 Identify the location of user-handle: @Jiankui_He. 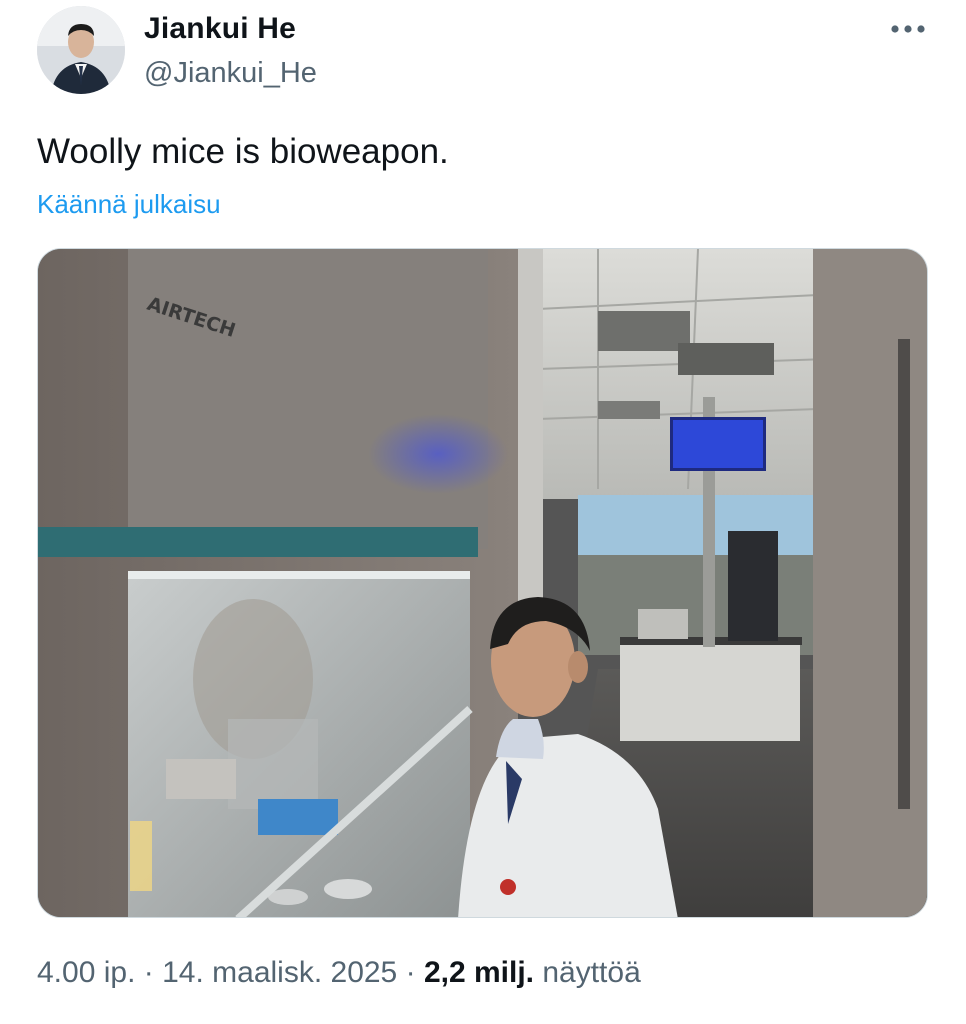
(230, 73).